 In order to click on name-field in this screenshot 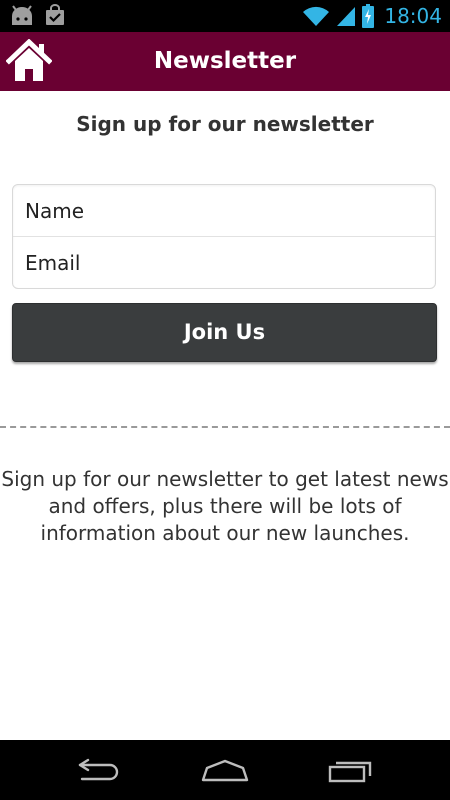, I will do `click(224, 211)`.